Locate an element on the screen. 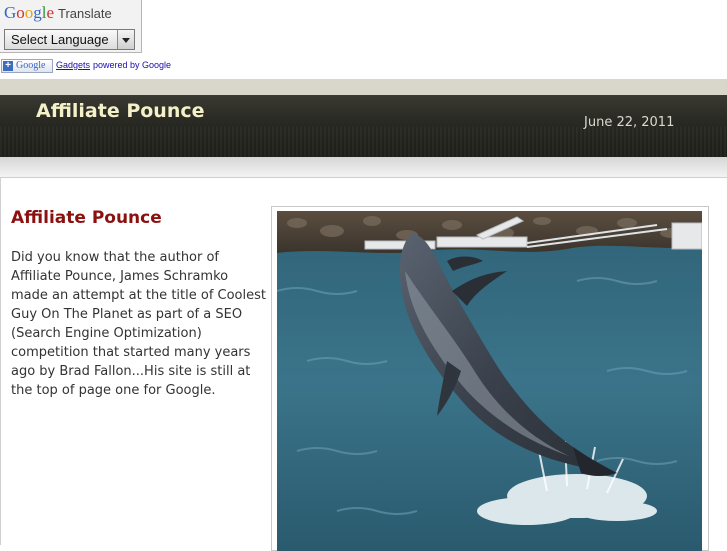  header-date: June 22, 2011 is located at coordinates (629, 122).